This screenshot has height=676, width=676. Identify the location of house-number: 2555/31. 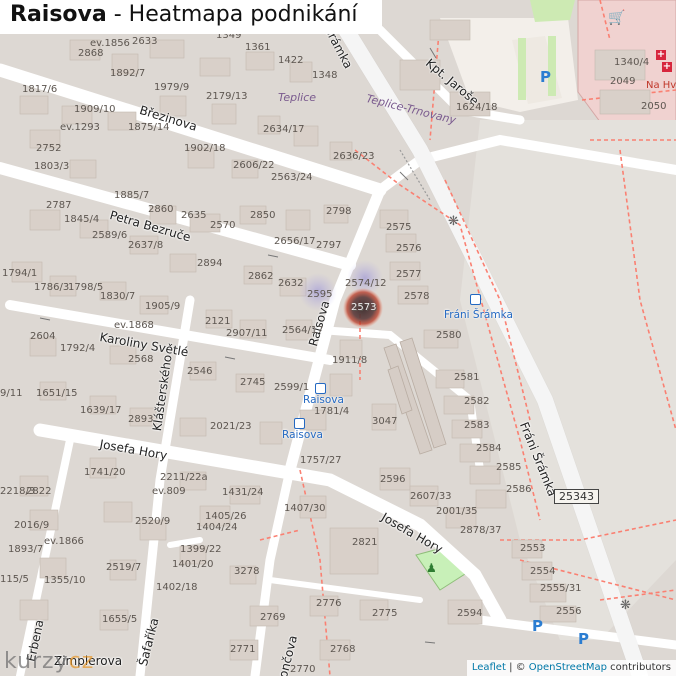
(561, 588).